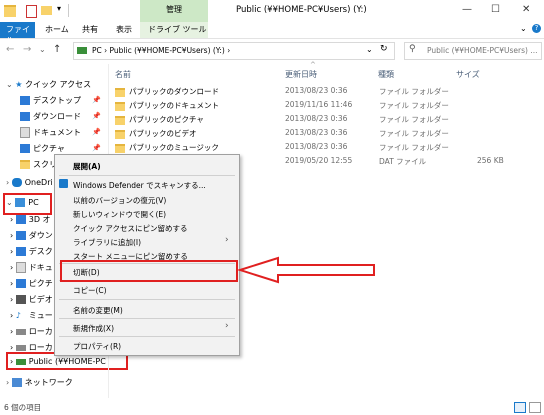  What do you see at coordinates (98, 310) in the screenshot?
I see `menu-rename: 名前の変更(M)` at bounding box center [98, 310].